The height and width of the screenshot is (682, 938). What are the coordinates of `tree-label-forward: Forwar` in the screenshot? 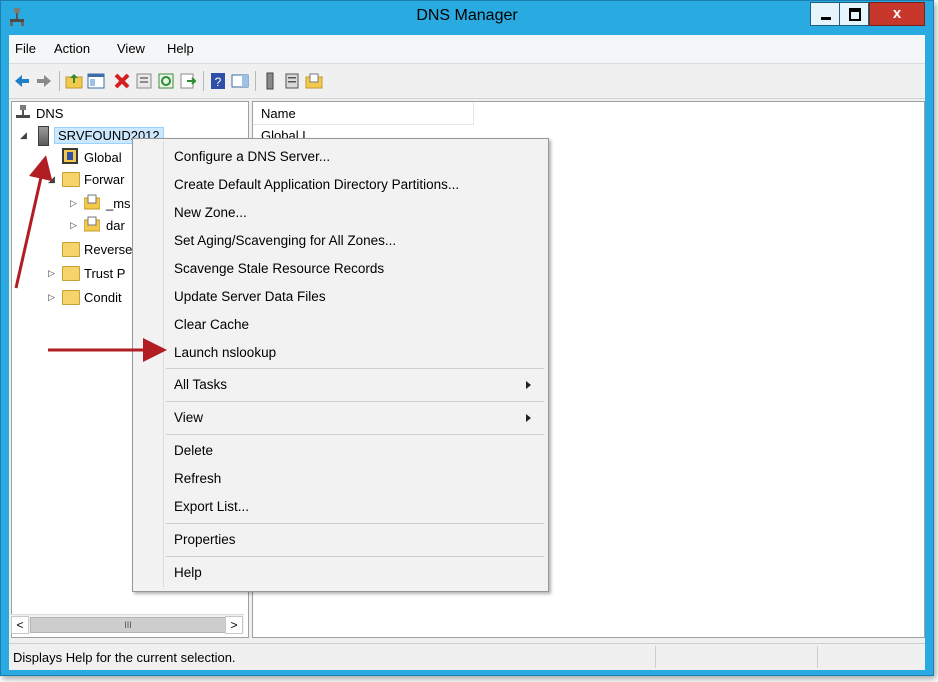 It's located at (104, 179).